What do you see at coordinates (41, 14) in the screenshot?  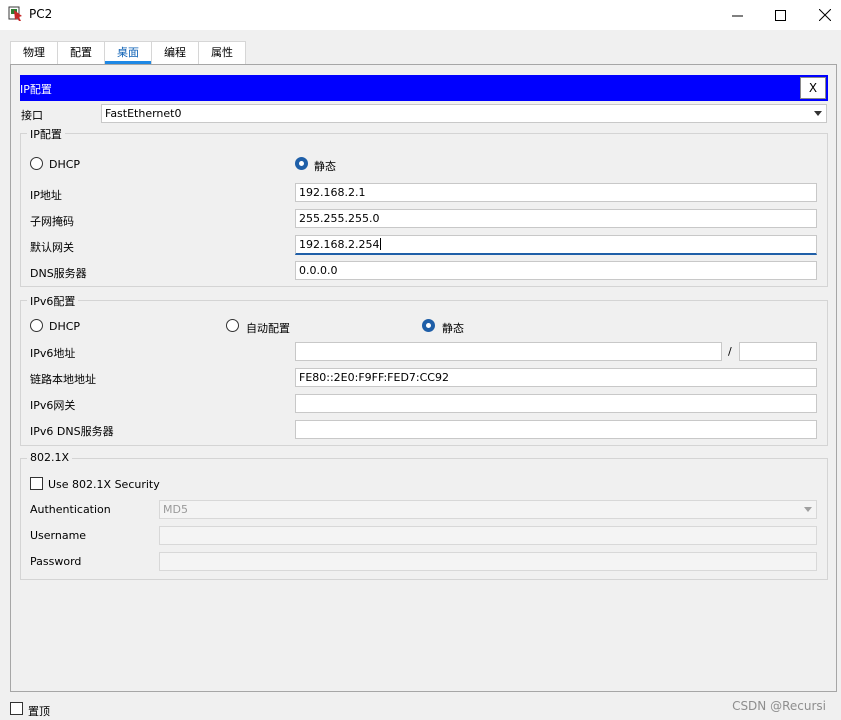 I see `window-title: PC2` at bounding box center [41, 14].